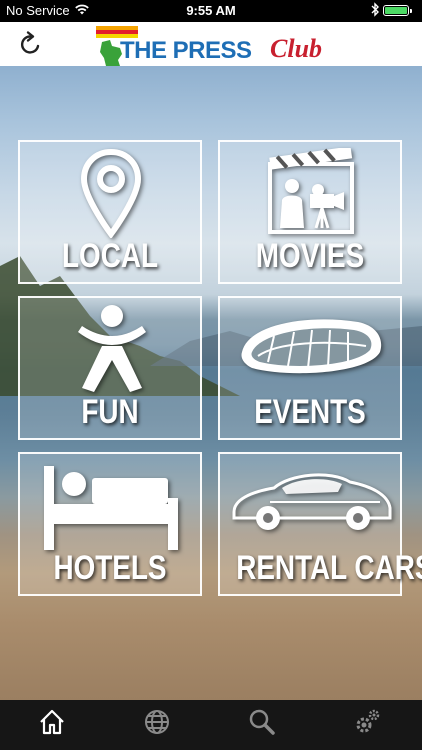 This screenshot has height=750, width=422. I want to click on tile-fun: FUN, so click(110, 368).